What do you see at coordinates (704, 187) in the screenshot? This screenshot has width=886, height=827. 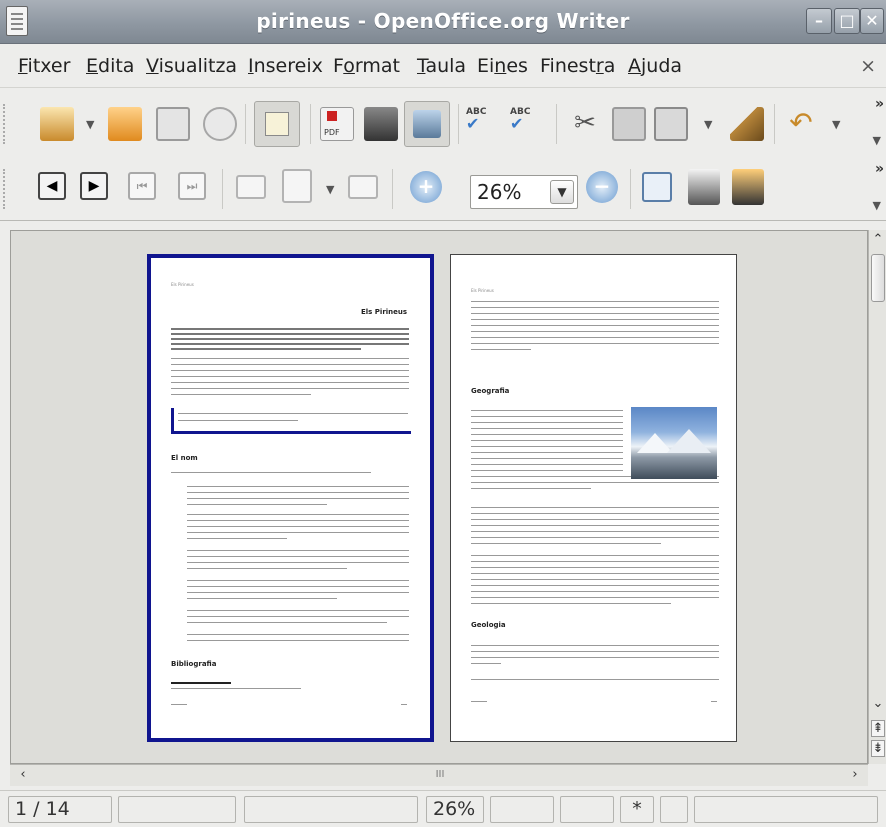 I see `print-options-icon` at bounding box center [704, 187].